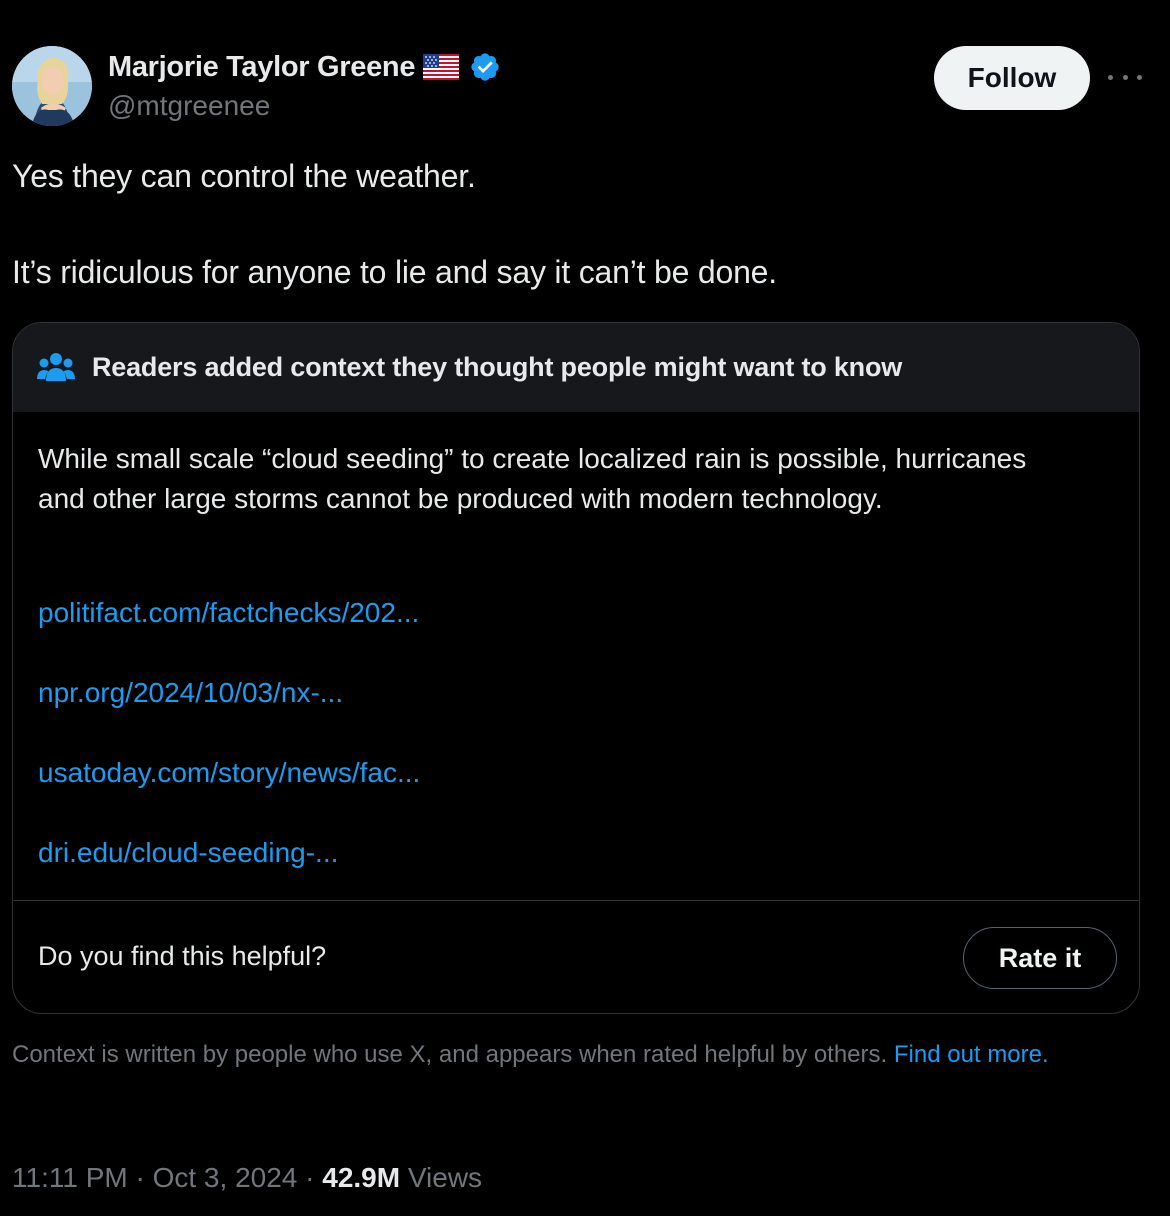 The height and width of the screenshot is (1216, 1170). Describe the element at coordinates (261, 67) in the screenshot. I see `author-name: Marjorie Taylor Greene` at that location.